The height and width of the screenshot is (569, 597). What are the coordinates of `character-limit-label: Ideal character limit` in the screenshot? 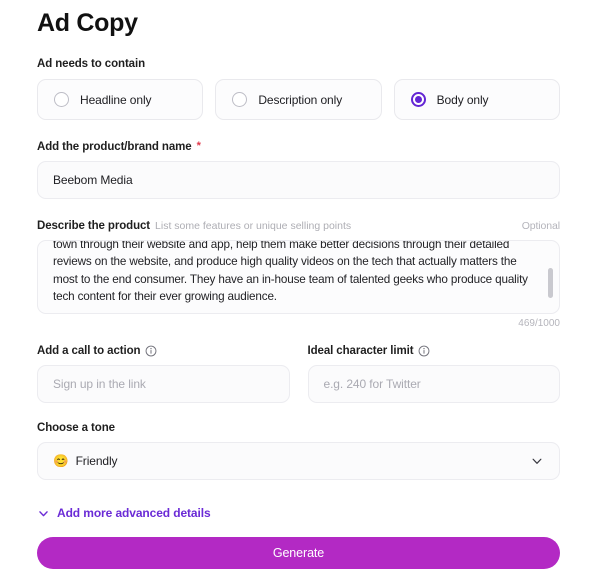 It's located at (434, 351).